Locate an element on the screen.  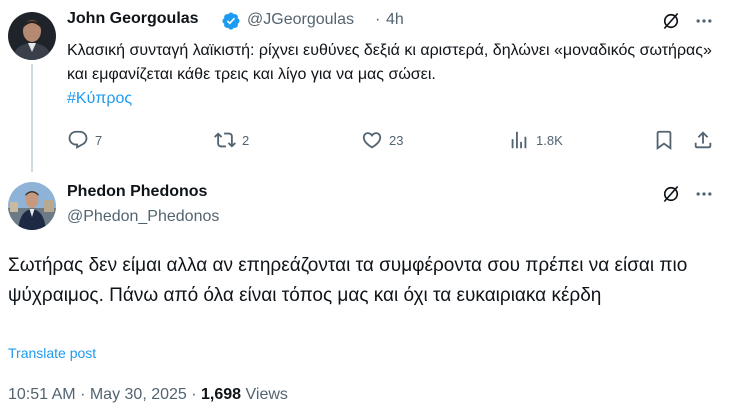
repost-button: 2 is located at coordinates (231, 140).